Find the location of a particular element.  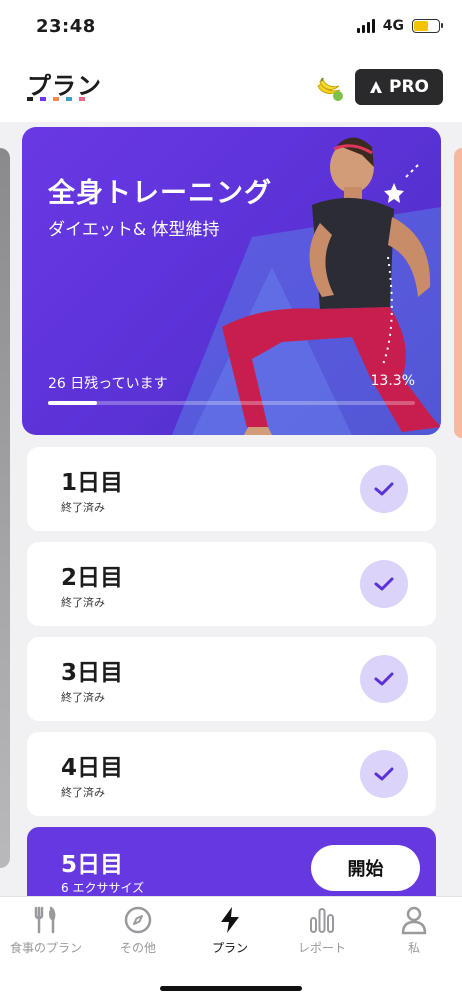

pro-button: PRO is located at coordinates (399, 87).